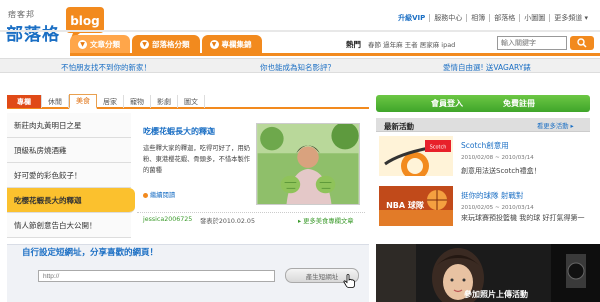 The height and width of the screenshot is (302, 600). I want to click on tab-home: 居家, so click(110, 101).